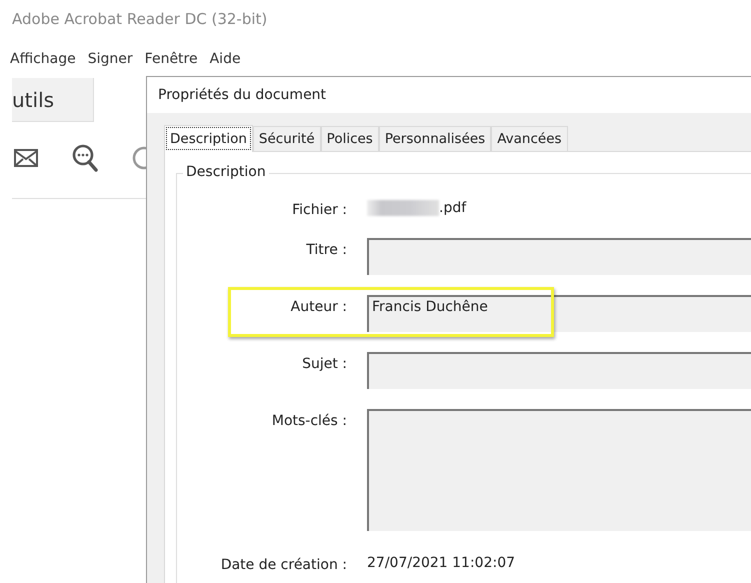 The image size is (751, 583). Describe the element at coordinates (140, 19) in the screenshot. I see `app-title: Adobe Acrobat Reader DC (32-bit)` at that location.